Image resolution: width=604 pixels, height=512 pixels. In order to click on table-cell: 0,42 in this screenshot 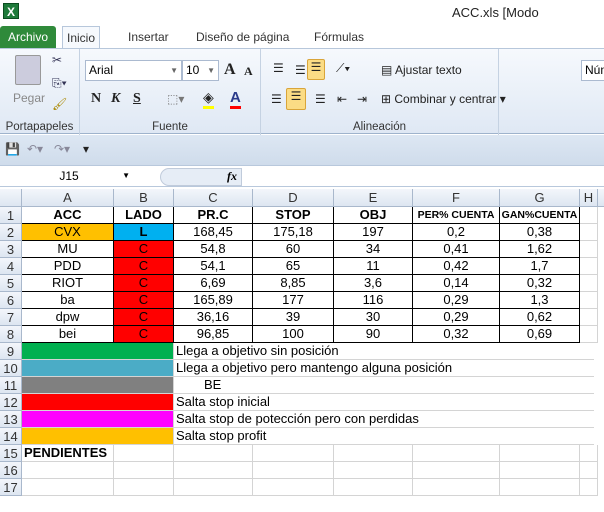, I will do `click(456, 266)`.